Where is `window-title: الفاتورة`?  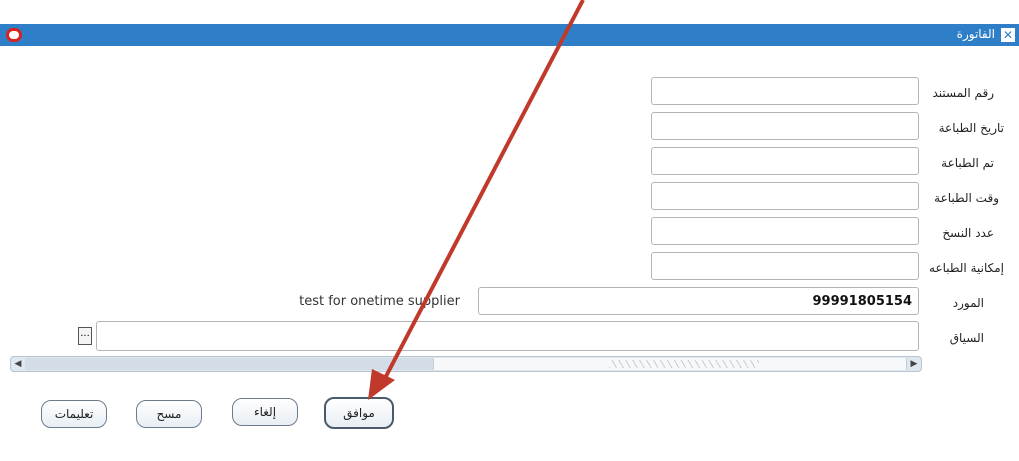 window-title: الفاتورة is located at coordinates (975, 34).